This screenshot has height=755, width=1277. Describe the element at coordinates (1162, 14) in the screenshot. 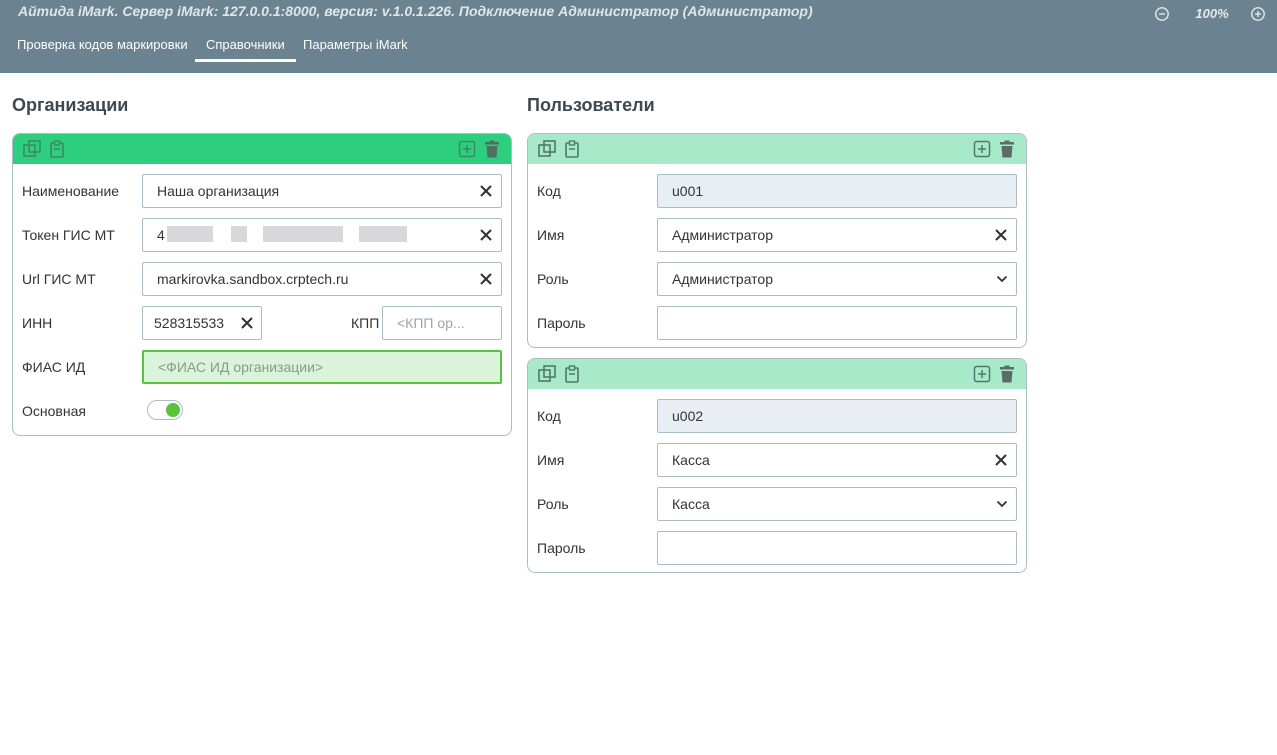

I see `zoom-out-icon` at that location.